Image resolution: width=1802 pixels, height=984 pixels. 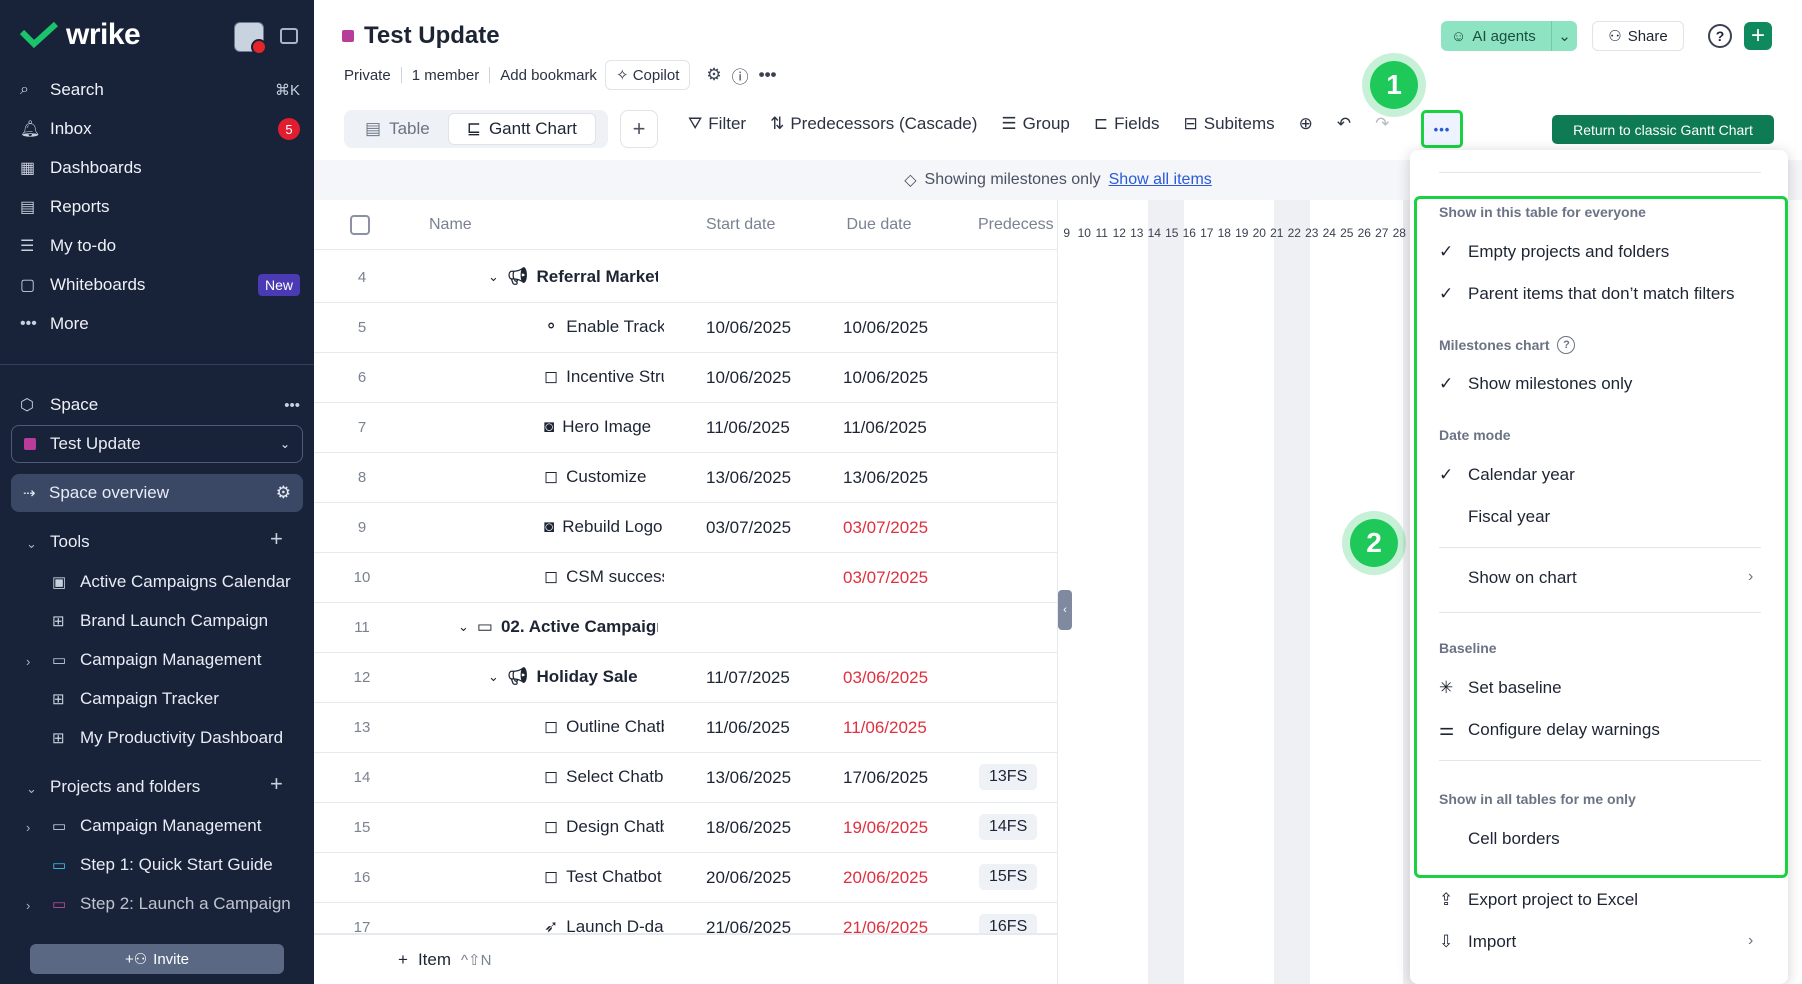 I want to click on row-start: 18/06/2025, so click(x=748, y=828).